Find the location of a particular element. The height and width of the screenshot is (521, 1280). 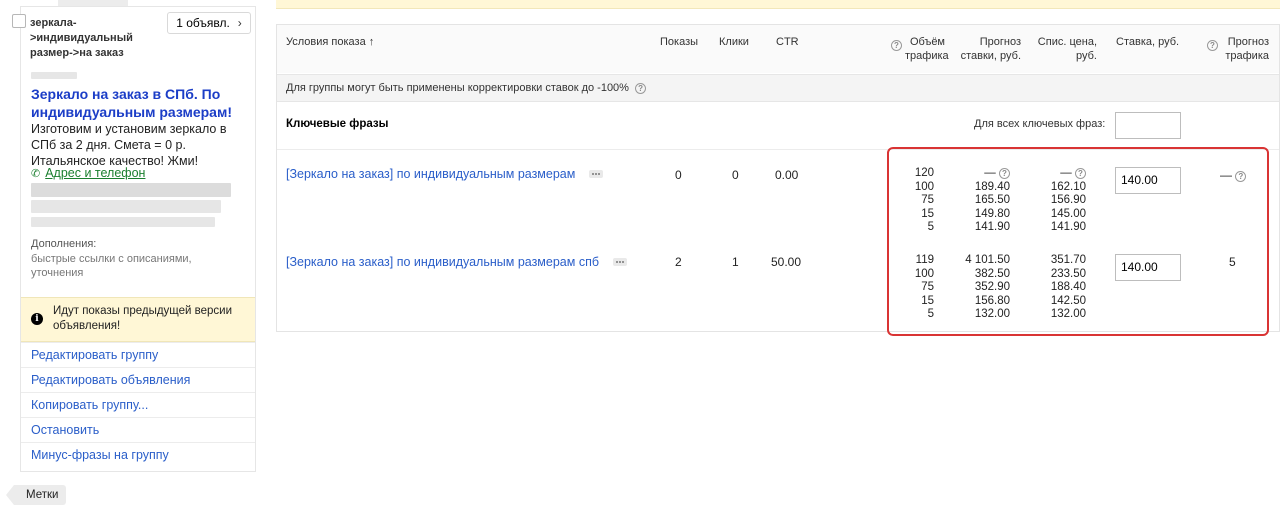

impressions-value: 2 is located at coordinates (678, 262).